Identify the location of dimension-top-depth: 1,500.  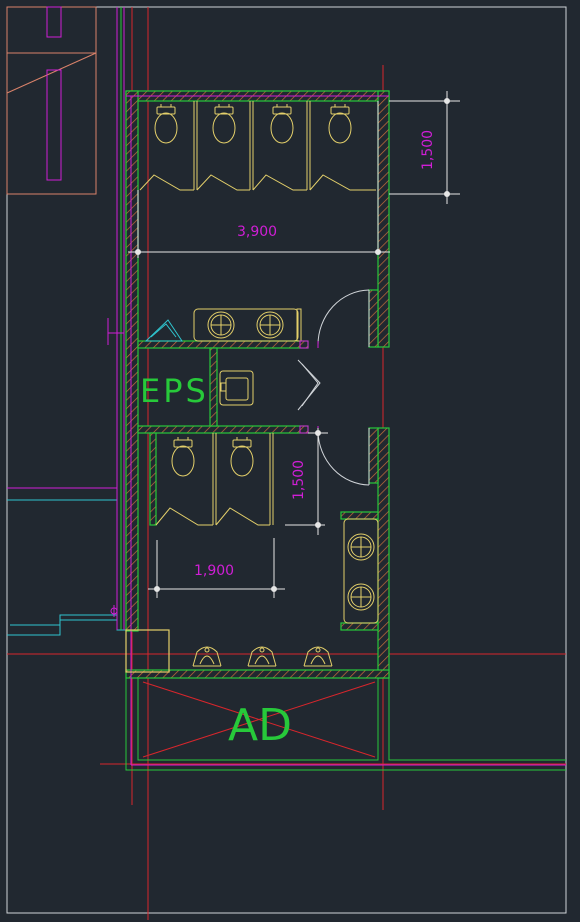
(428, 150).